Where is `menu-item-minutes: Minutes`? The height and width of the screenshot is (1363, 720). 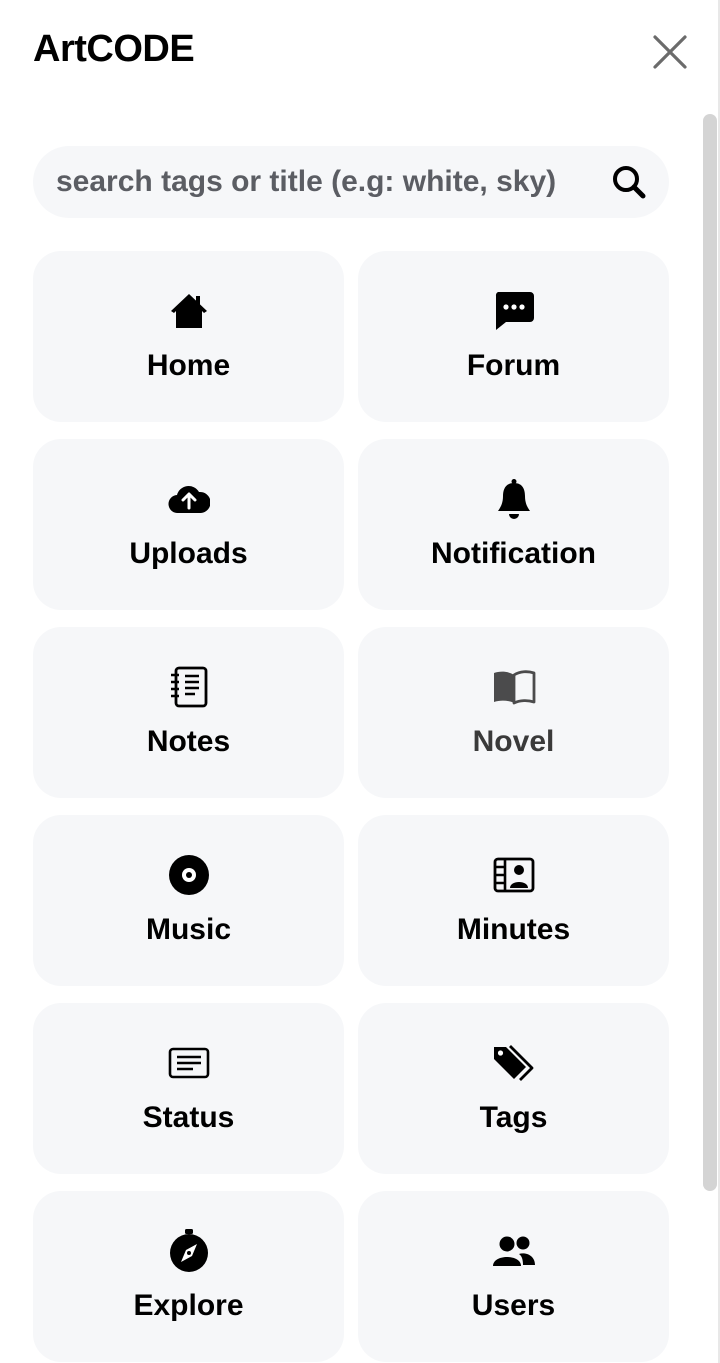
menu-item-minutes: Minutes is located at coordinates (513, 900).